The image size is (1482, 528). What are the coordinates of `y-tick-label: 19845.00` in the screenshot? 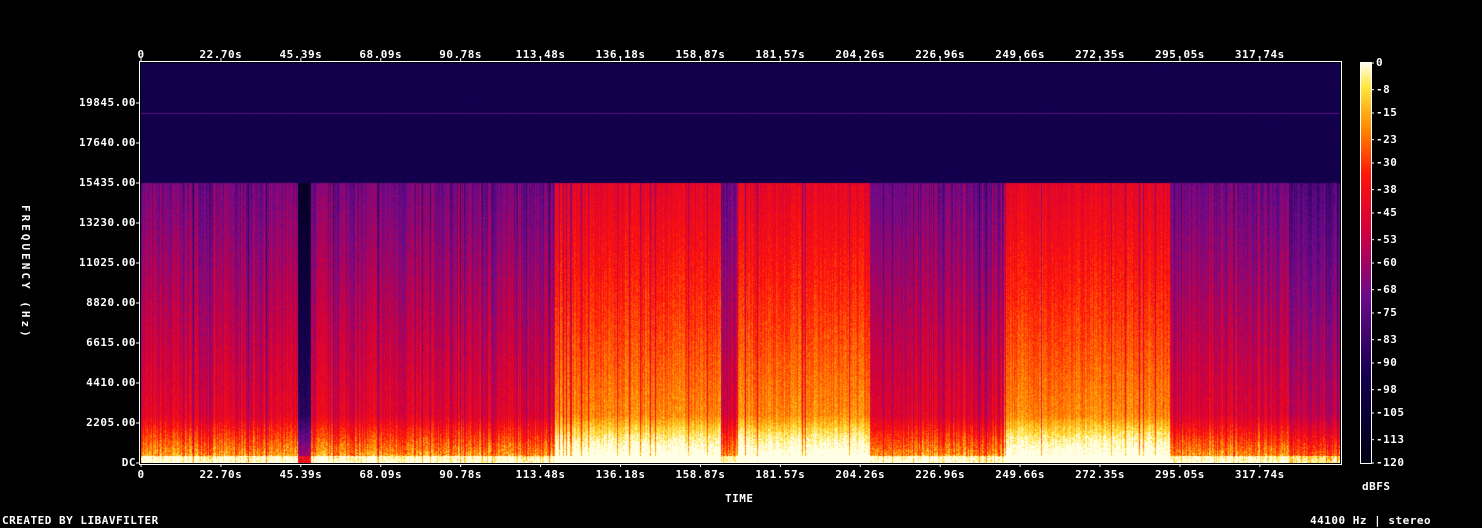 It's located at (107, 102).